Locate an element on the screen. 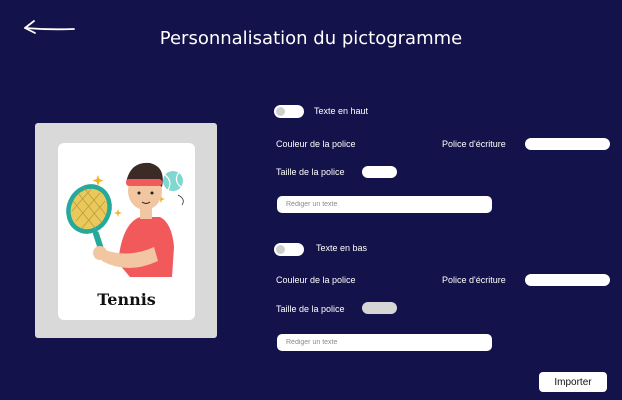  bottom-text-toggle is located at coordinates (289, 249).